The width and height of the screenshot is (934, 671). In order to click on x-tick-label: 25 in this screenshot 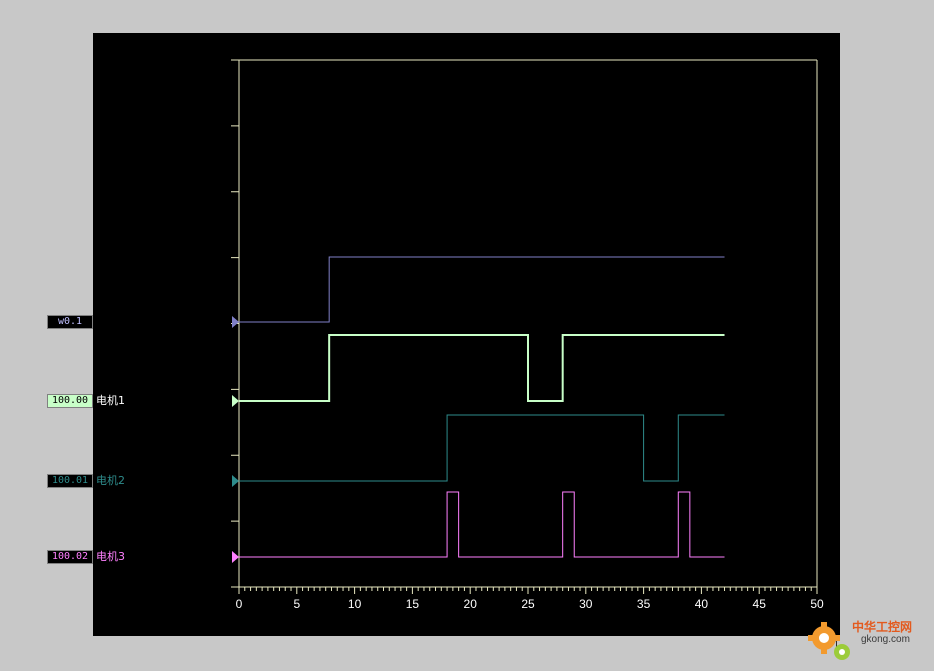, I will do `click(528, 604)`.